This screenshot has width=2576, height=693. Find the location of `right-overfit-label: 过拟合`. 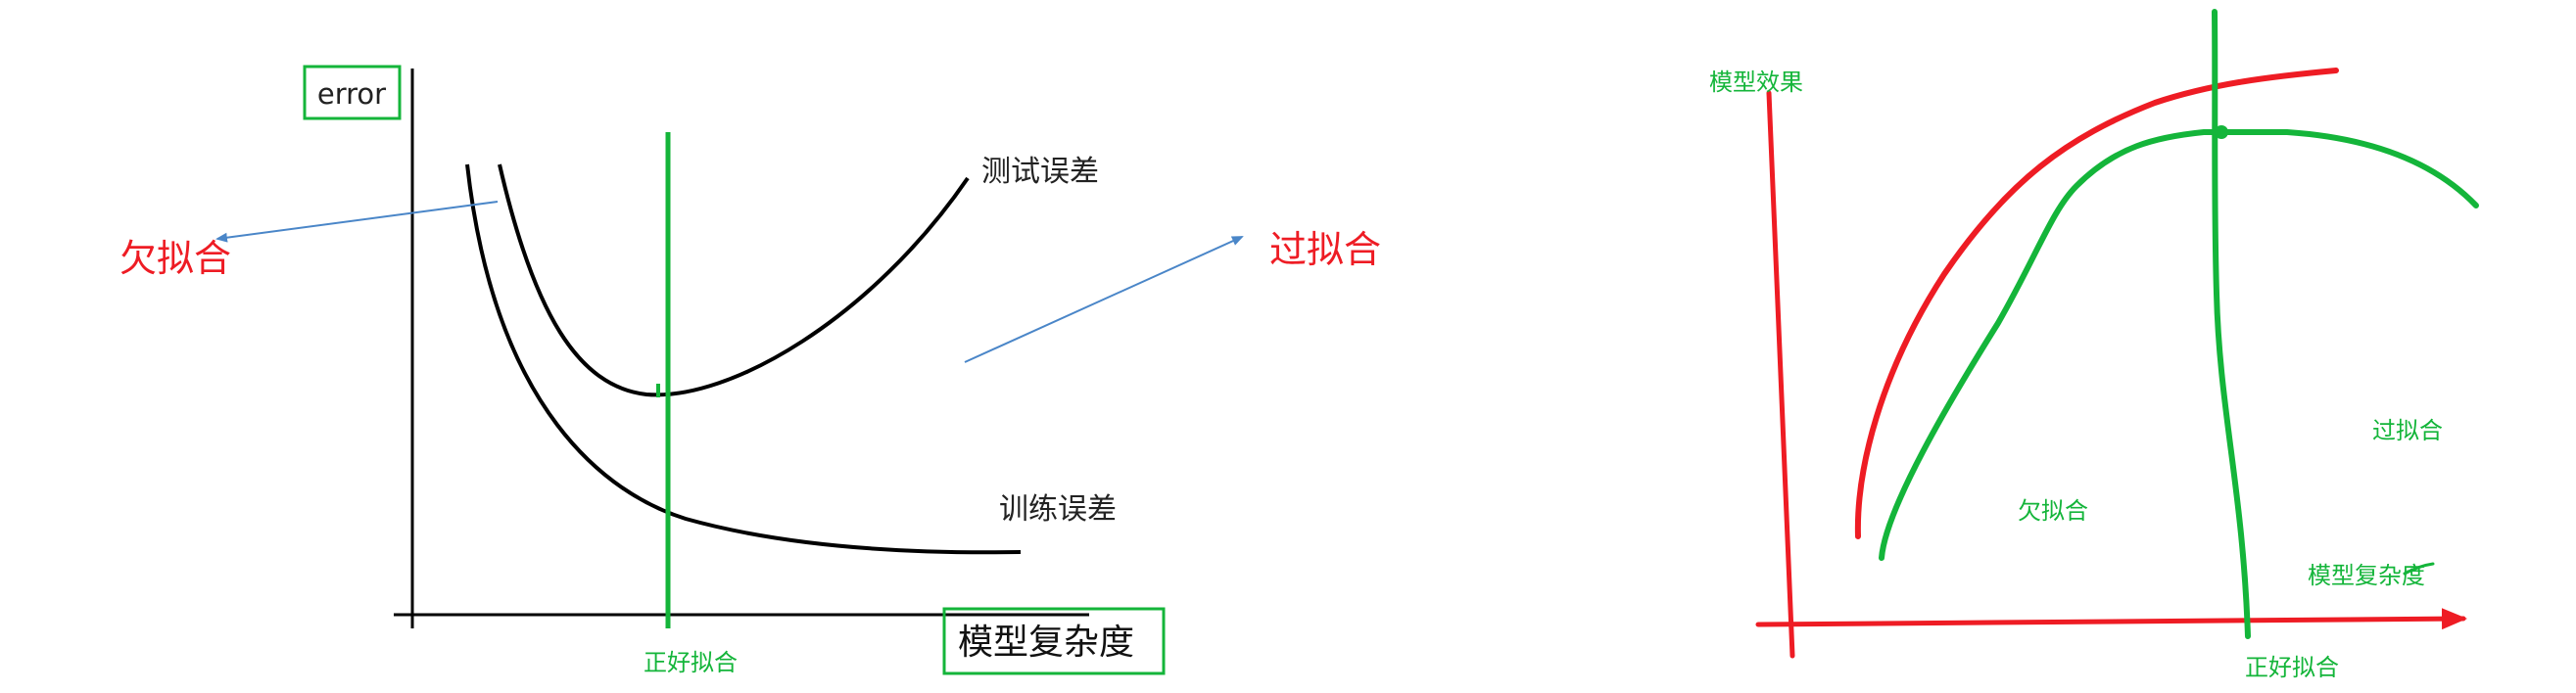

right-overfit-label: 过拟合 is located at coordinates (2407, 430).